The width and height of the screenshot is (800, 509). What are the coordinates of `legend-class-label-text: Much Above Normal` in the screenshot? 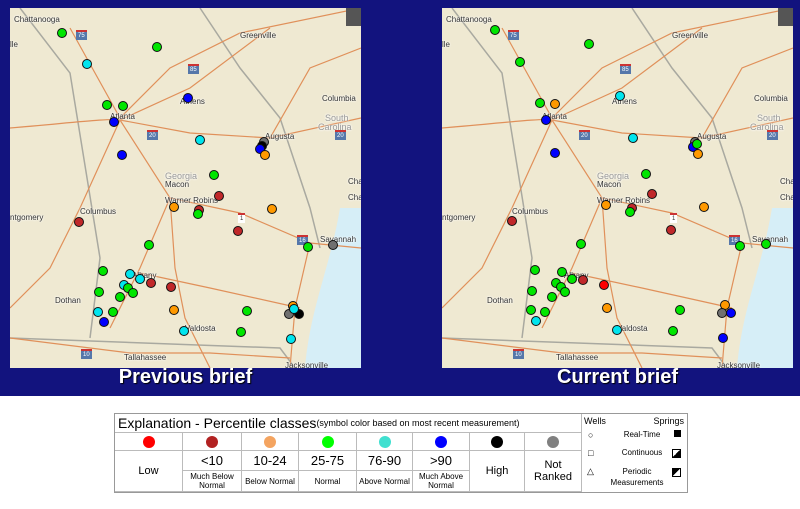 It's located at (441, 481).